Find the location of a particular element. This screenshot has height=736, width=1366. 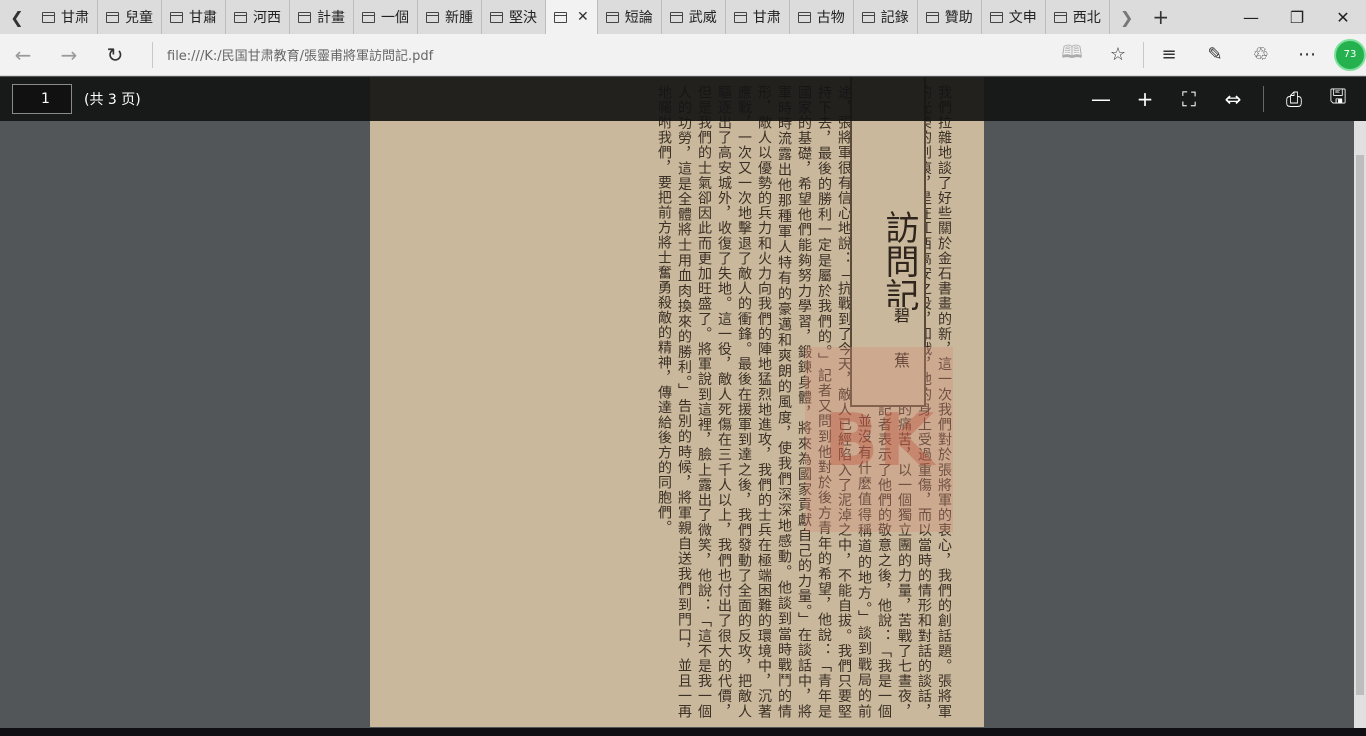

back-button: ← is located at coordinates (23, 55).